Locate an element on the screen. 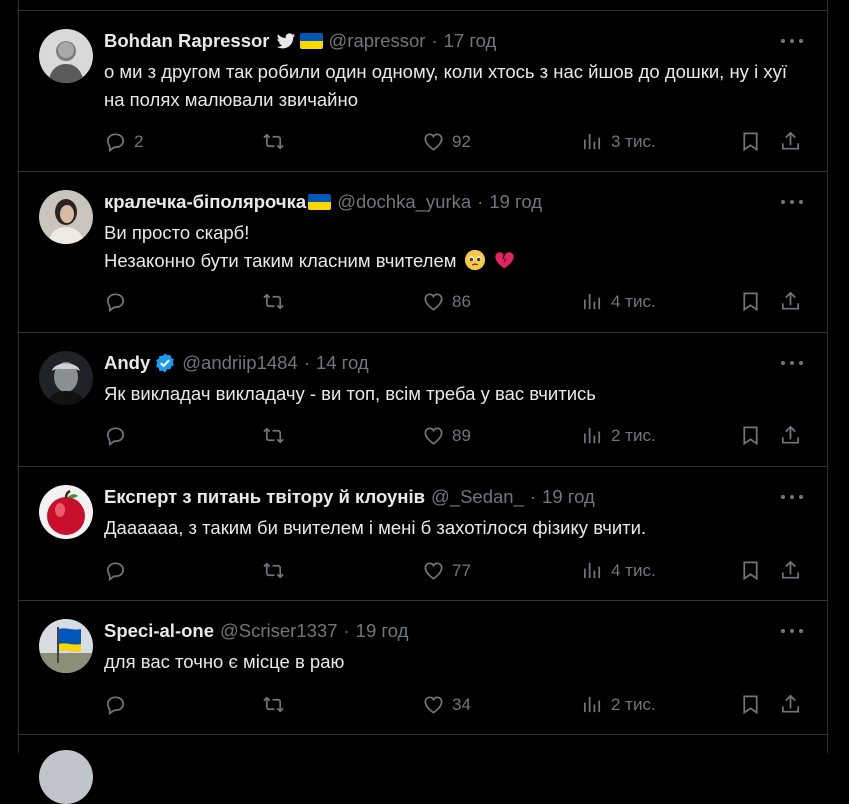 The height and width of the screenshot is (804, 849). display-name: Експерт з питань твітору й клоунів is located at coordinates (264, 497).